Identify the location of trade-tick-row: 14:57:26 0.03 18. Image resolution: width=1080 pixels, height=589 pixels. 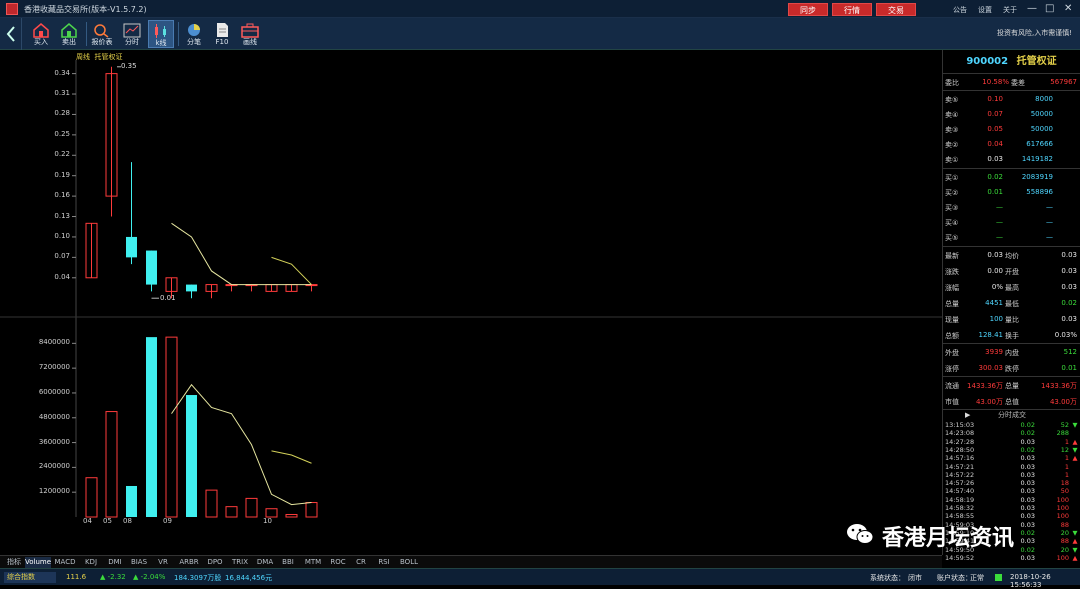
(1011, 483).